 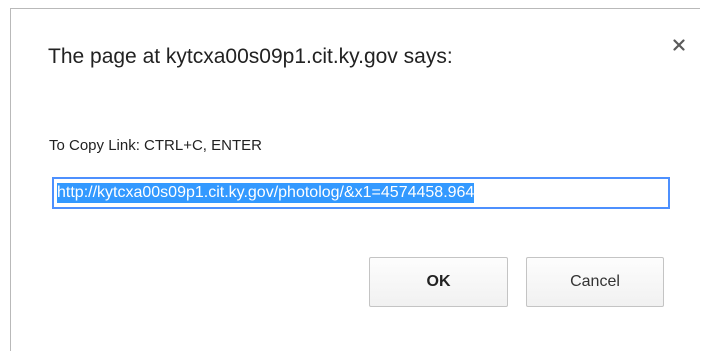 I want to click on cancel-button: Cancel, so click(x=595, y=282).